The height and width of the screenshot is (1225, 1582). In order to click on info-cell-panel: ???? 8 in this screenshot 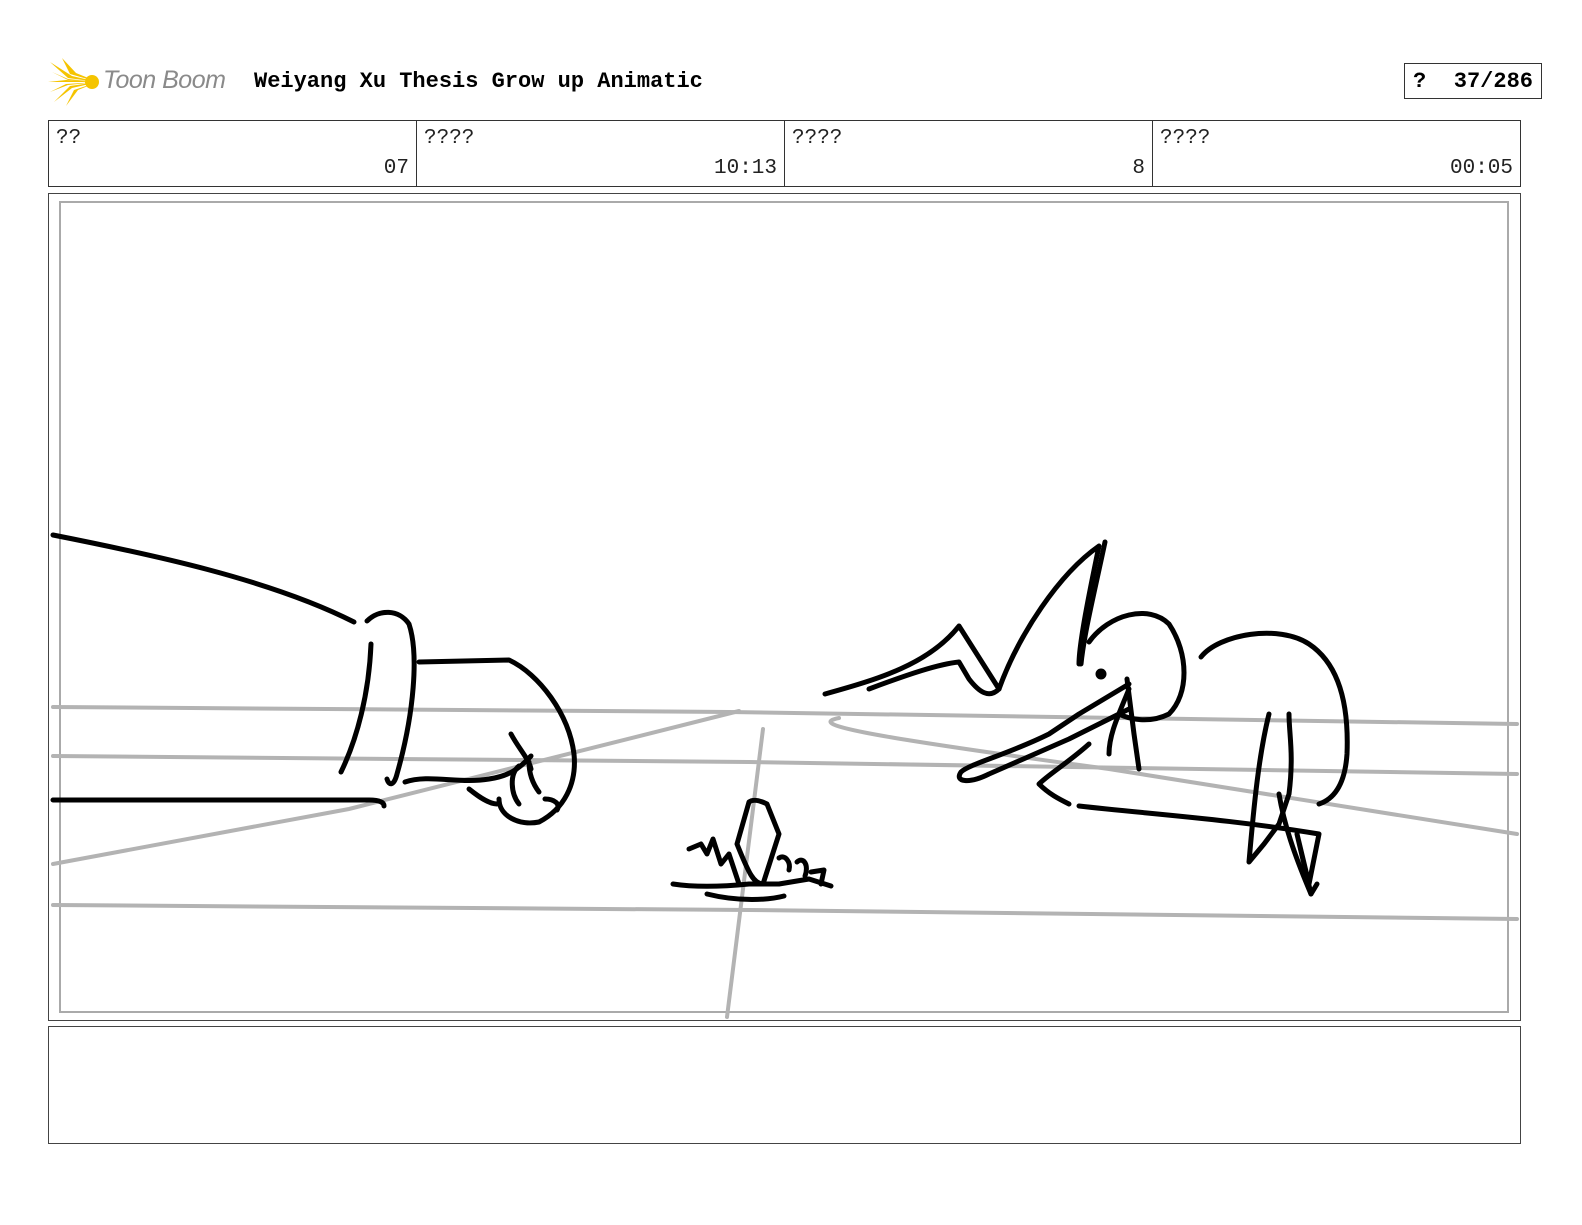, I will do `click(969, 153)`.